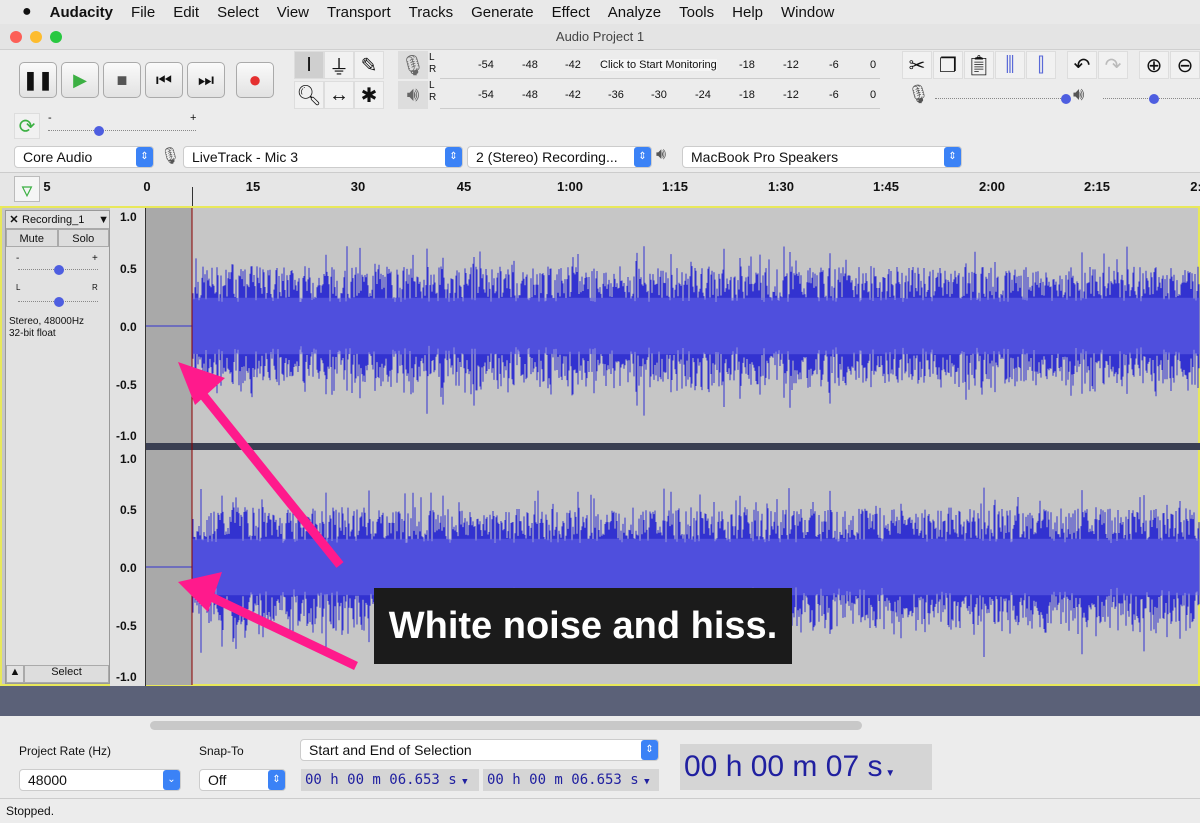 The image size is (1200, 823). I want to click on selection-start-time: 00 h 00 m 06.653 s ▼, so click(390, 780).